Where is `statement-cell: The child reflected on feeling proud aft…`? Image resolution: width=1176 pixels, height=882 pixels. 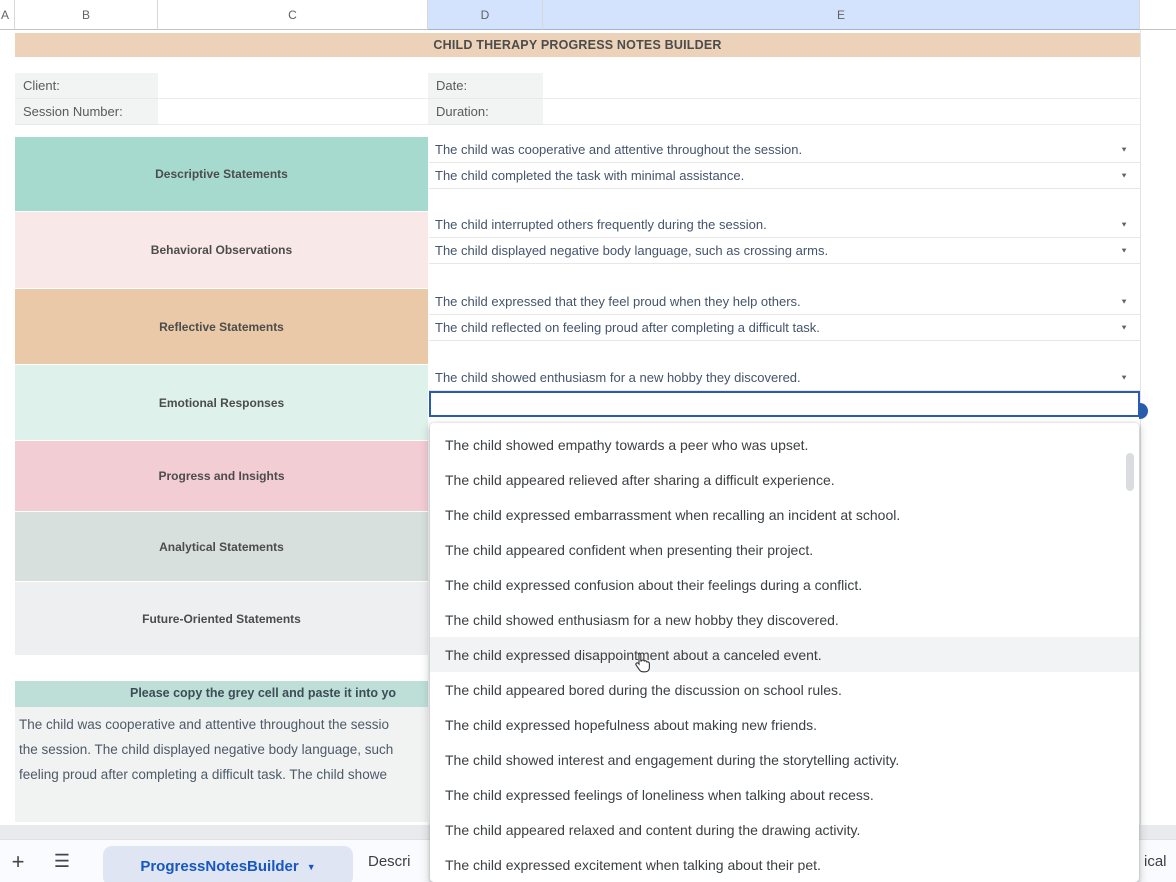 statement-cell: The child reflected on feeling proud aft… is located at coordinates (784, 328).